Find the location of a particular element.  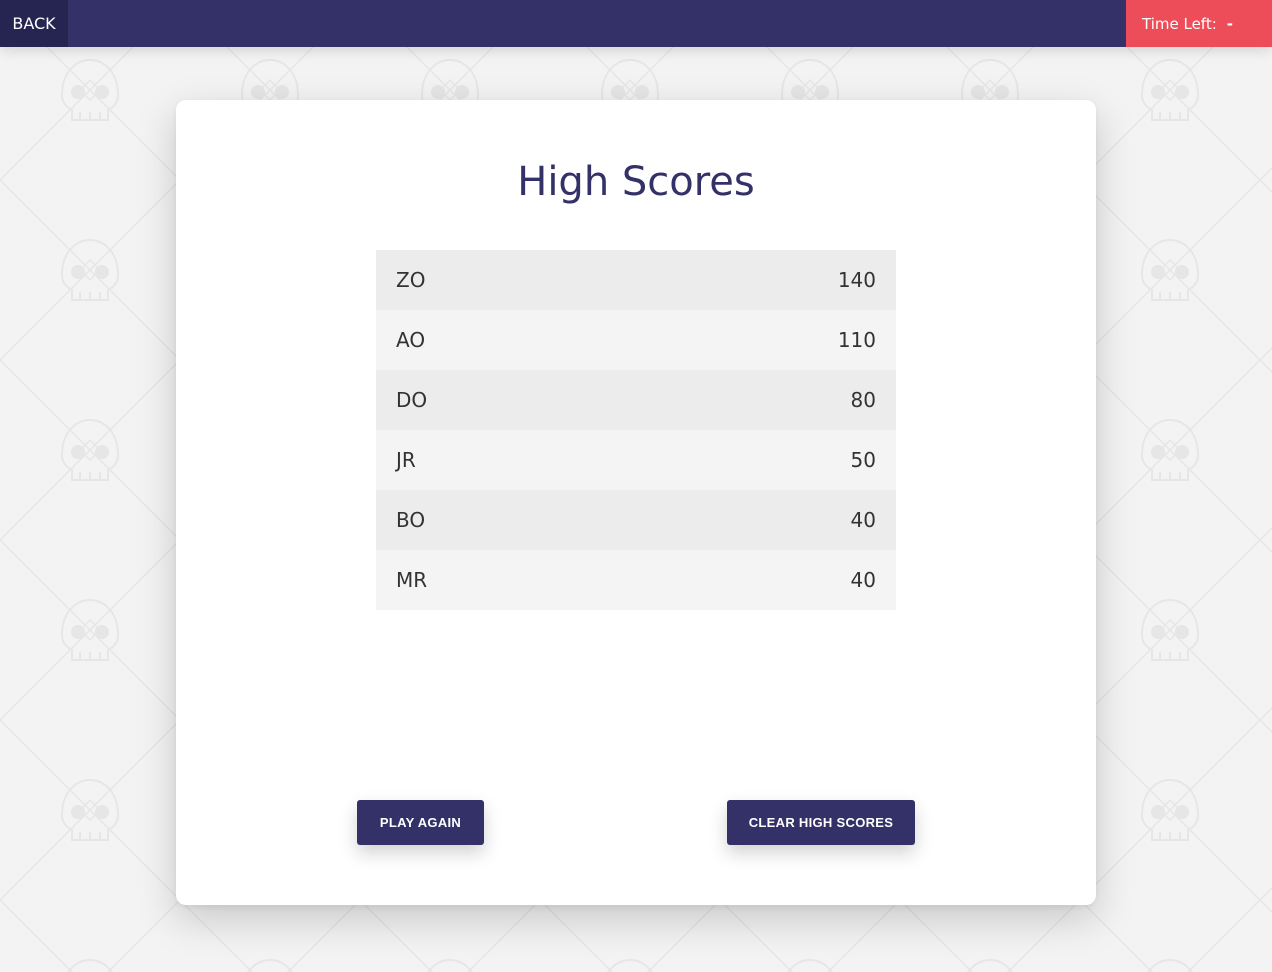

player-score: 50 is located at coordinates (863, 460).